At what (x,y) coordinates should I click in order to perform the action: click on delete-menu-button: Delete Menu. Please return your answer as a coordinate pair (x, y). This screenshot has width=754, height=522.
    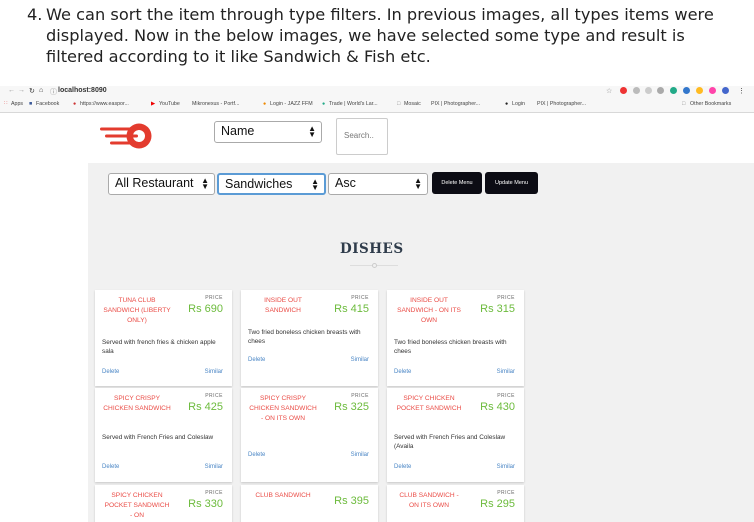
    Looking at the image, I should click on (457, 183).